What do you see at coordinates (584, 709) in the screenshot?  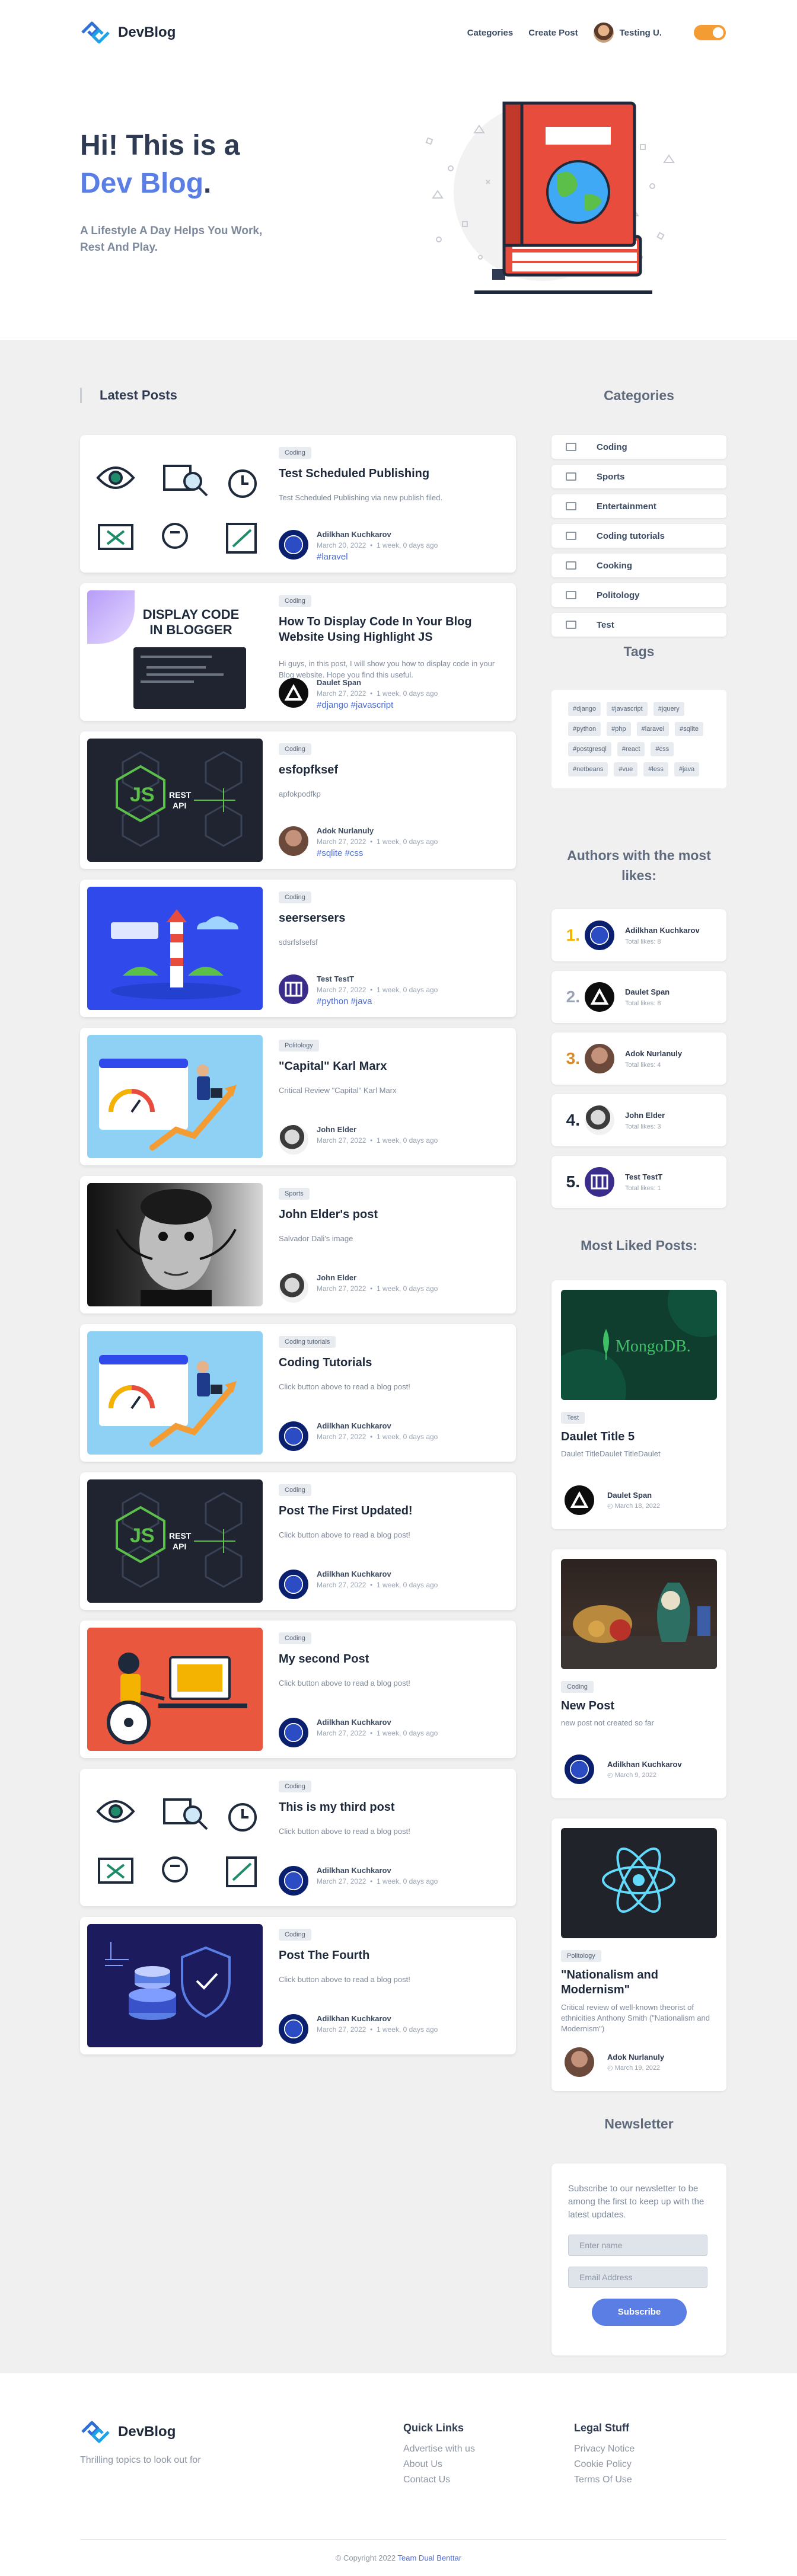 I see `tag-chip: #django` at bounding box center [584, 709].